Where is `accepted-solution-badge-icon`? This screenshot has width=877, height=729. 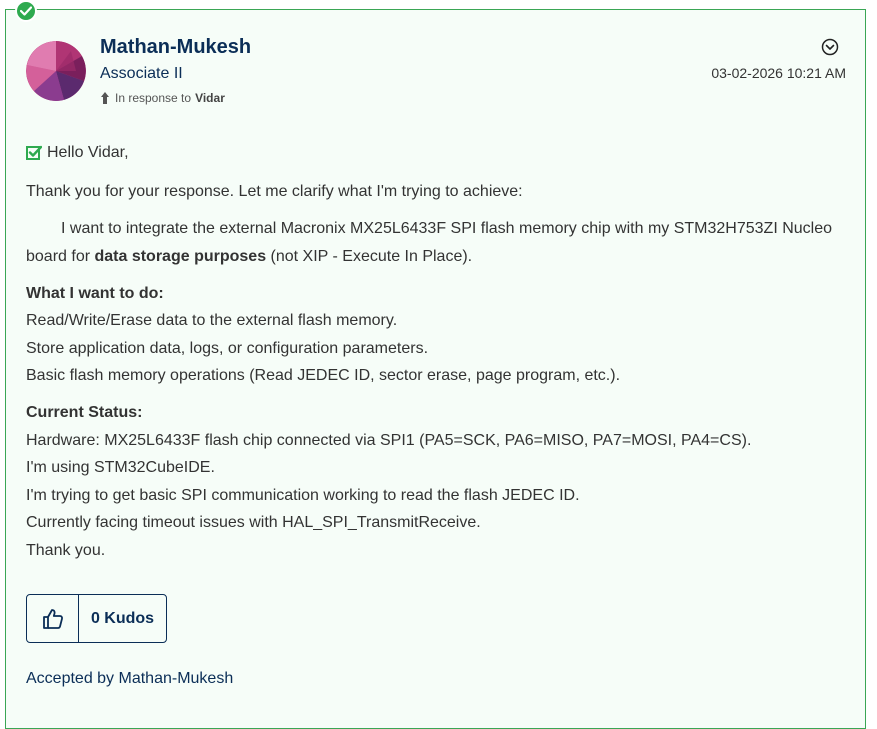
accepted-solution-badge-icon is located at coordinates (26, 11).